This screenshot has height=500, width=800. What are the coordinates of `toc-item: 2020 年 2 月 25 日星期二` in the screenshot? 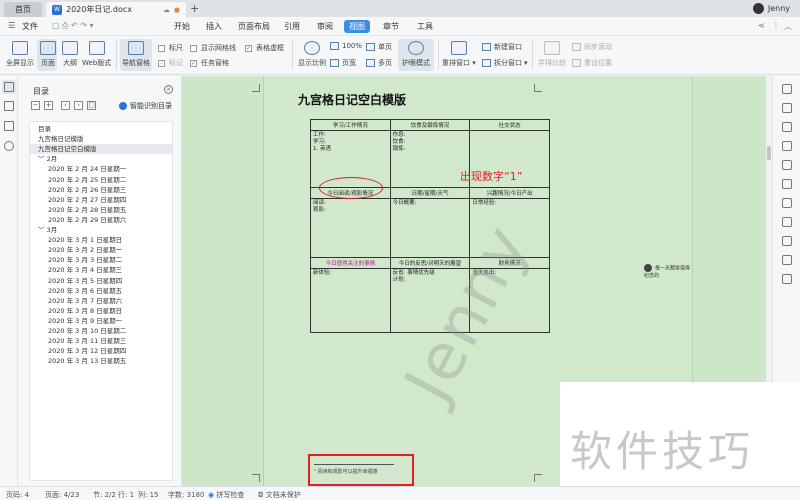 It's located at (101, 180).